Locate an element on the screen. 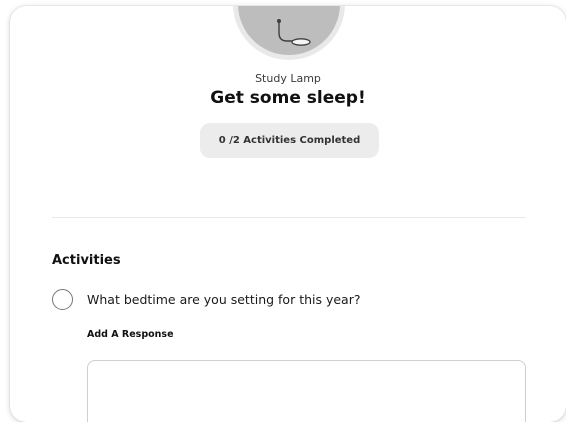  lamp-icon is located at coordinates (289, 36).